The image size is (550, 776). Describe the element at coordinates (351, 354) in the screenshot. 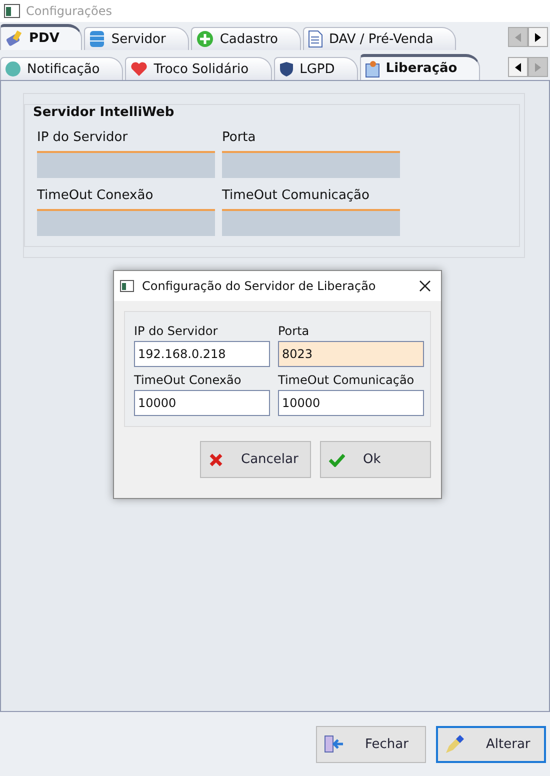

I see `input-field: 8023` at that location.